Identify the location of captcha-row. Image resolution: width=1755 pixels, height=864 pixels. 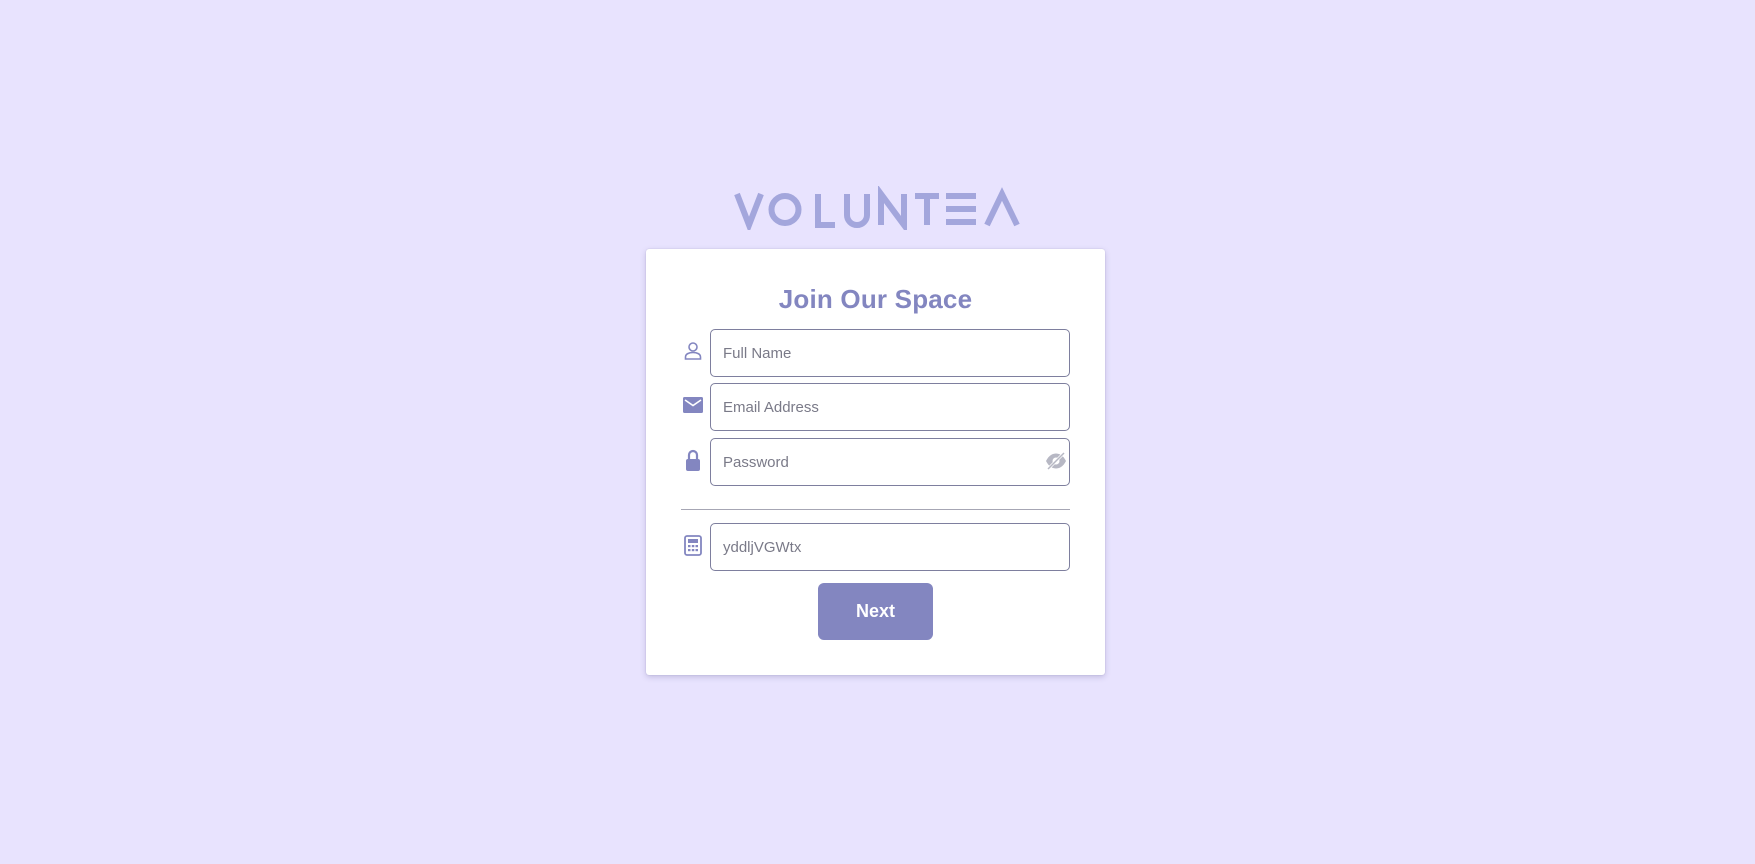
(875, 547).